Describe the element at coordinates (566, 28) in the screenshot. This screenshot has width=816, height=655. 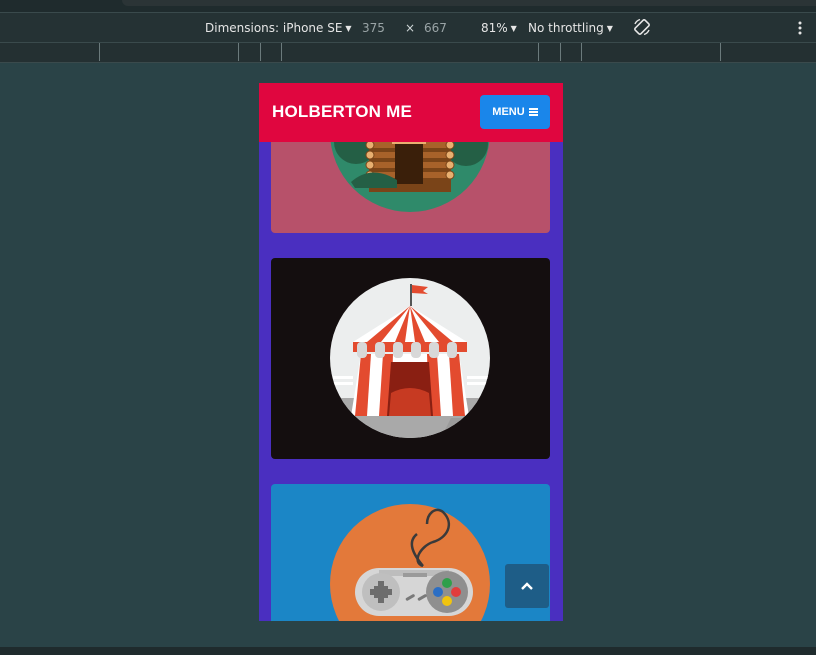
I see `throttling-label: No throttling` at that location.